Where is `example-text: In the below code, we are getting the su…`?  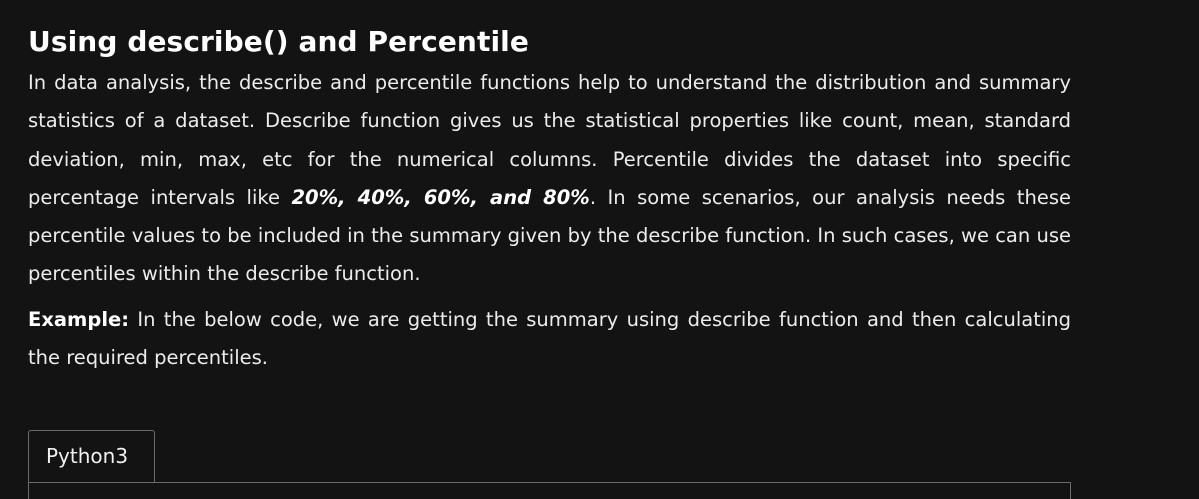
example-text: In the below code, we are getting the su… is located at coordinates (549, 338).